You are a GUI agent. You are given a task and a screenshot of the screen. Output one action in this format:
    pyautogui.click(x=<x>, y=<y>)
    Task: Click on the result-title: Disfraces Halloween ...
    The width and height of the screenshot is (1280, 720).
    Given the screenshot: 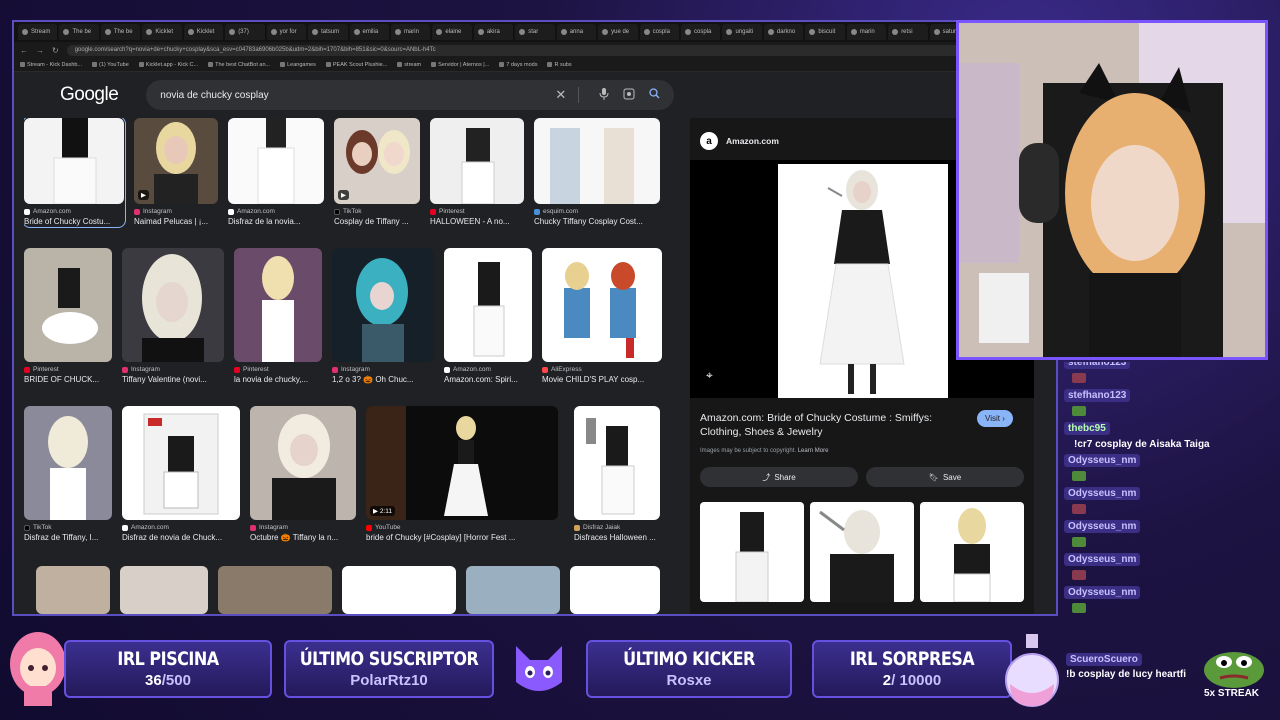 What is the action you would take?
    pyautogui.click(x=622, y=537)
    